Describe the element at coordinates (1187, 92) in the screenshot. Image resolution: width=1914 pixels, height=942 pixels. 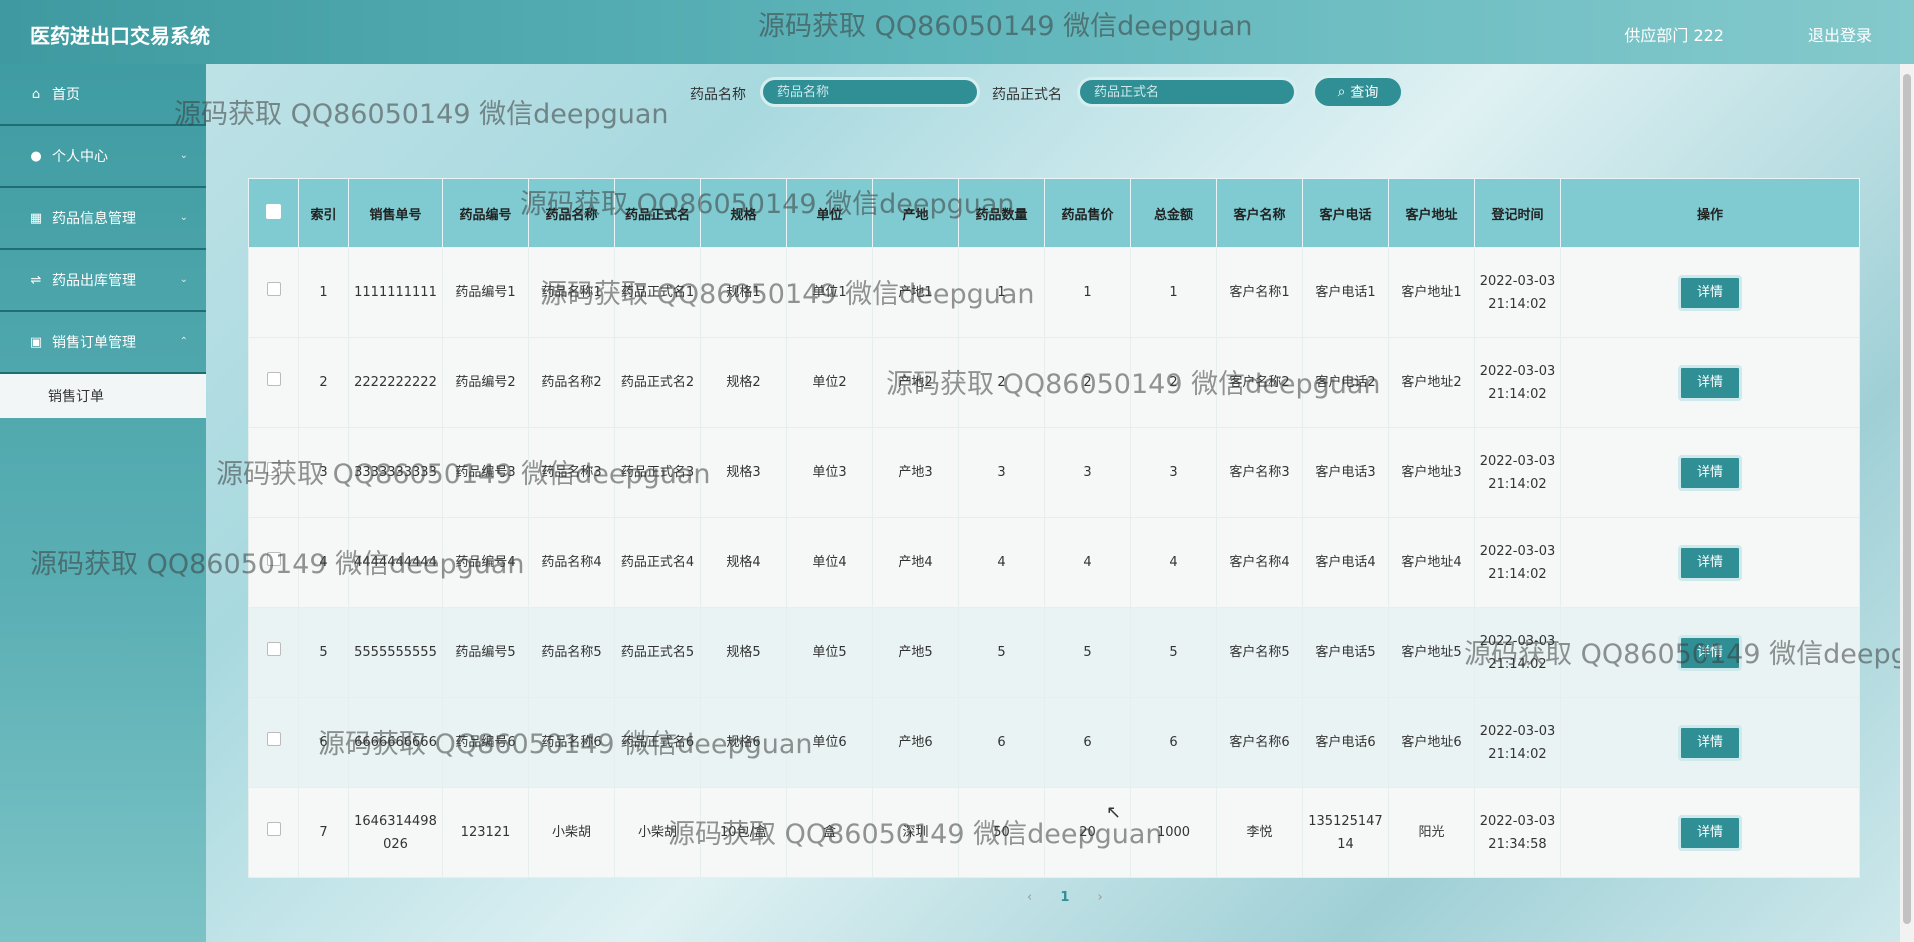
I see `drug-formal-name-input` at that location.